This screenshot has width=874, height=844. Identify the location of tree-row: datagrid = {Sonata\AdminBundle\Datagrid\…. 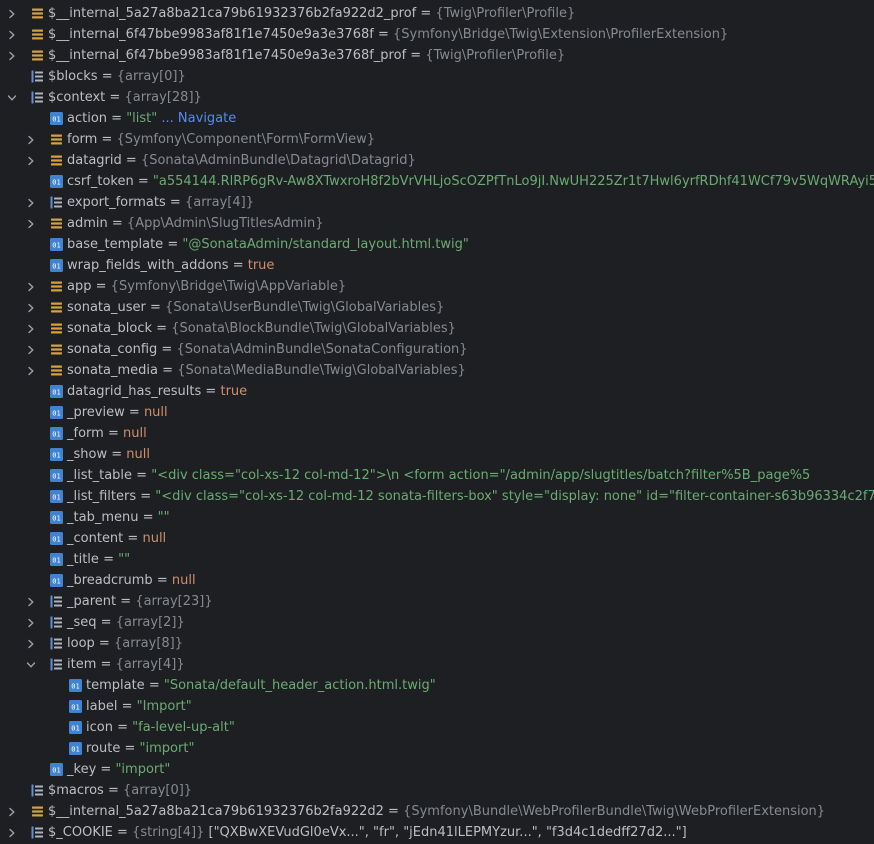
(437, 160).